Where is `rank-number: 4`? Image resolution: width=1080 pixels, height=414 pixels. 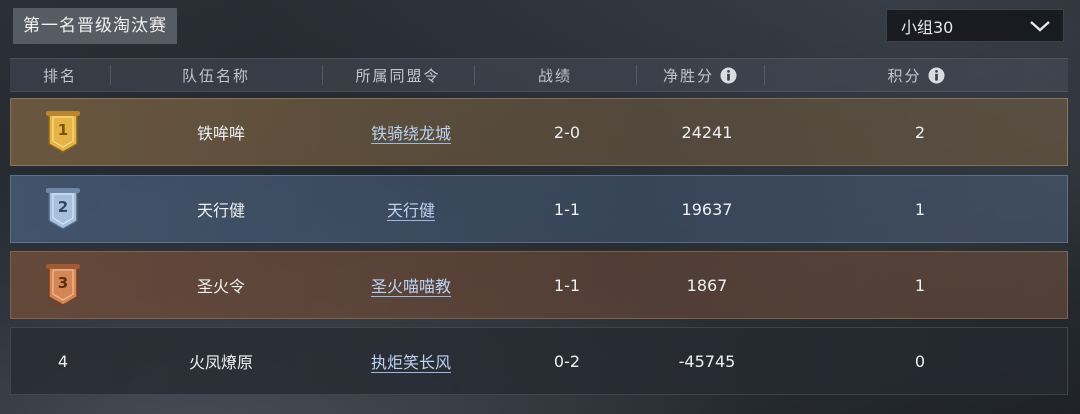
rank-number: 4 is located at coordinates (63, 361).